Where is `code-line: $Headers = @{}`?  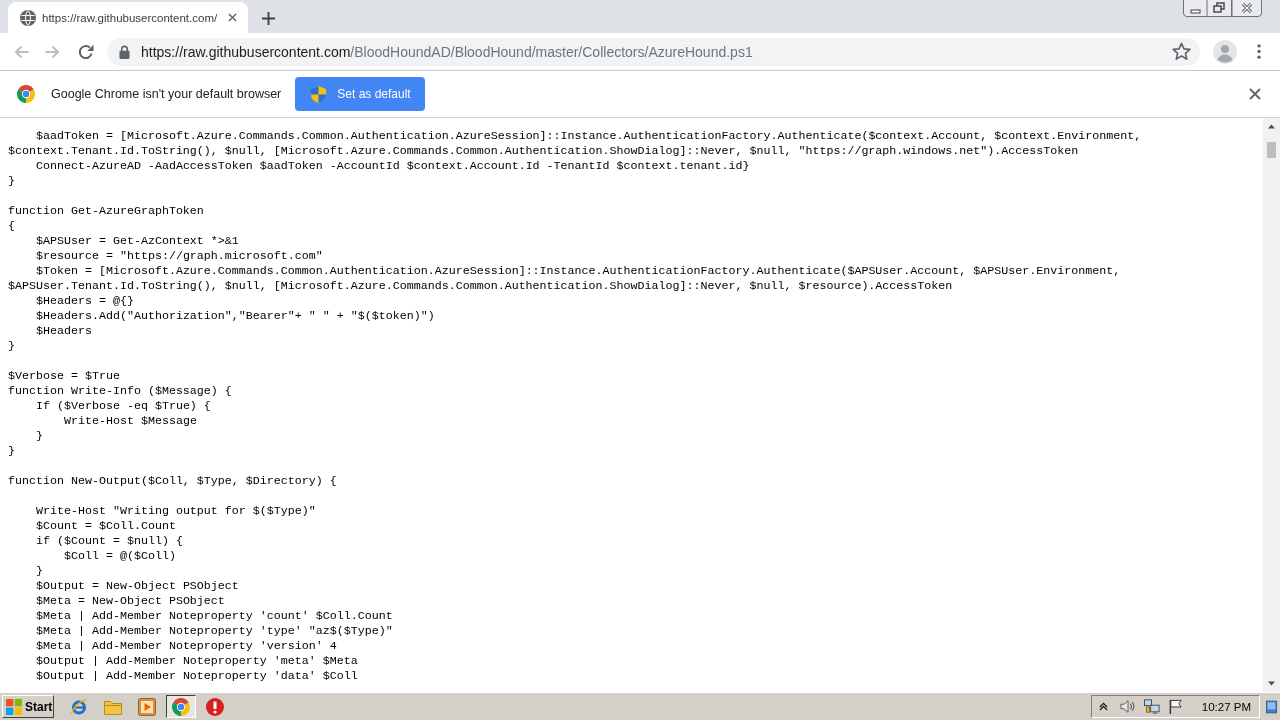
code-line: $Headers = @{} is located at coordinates (85, 300).